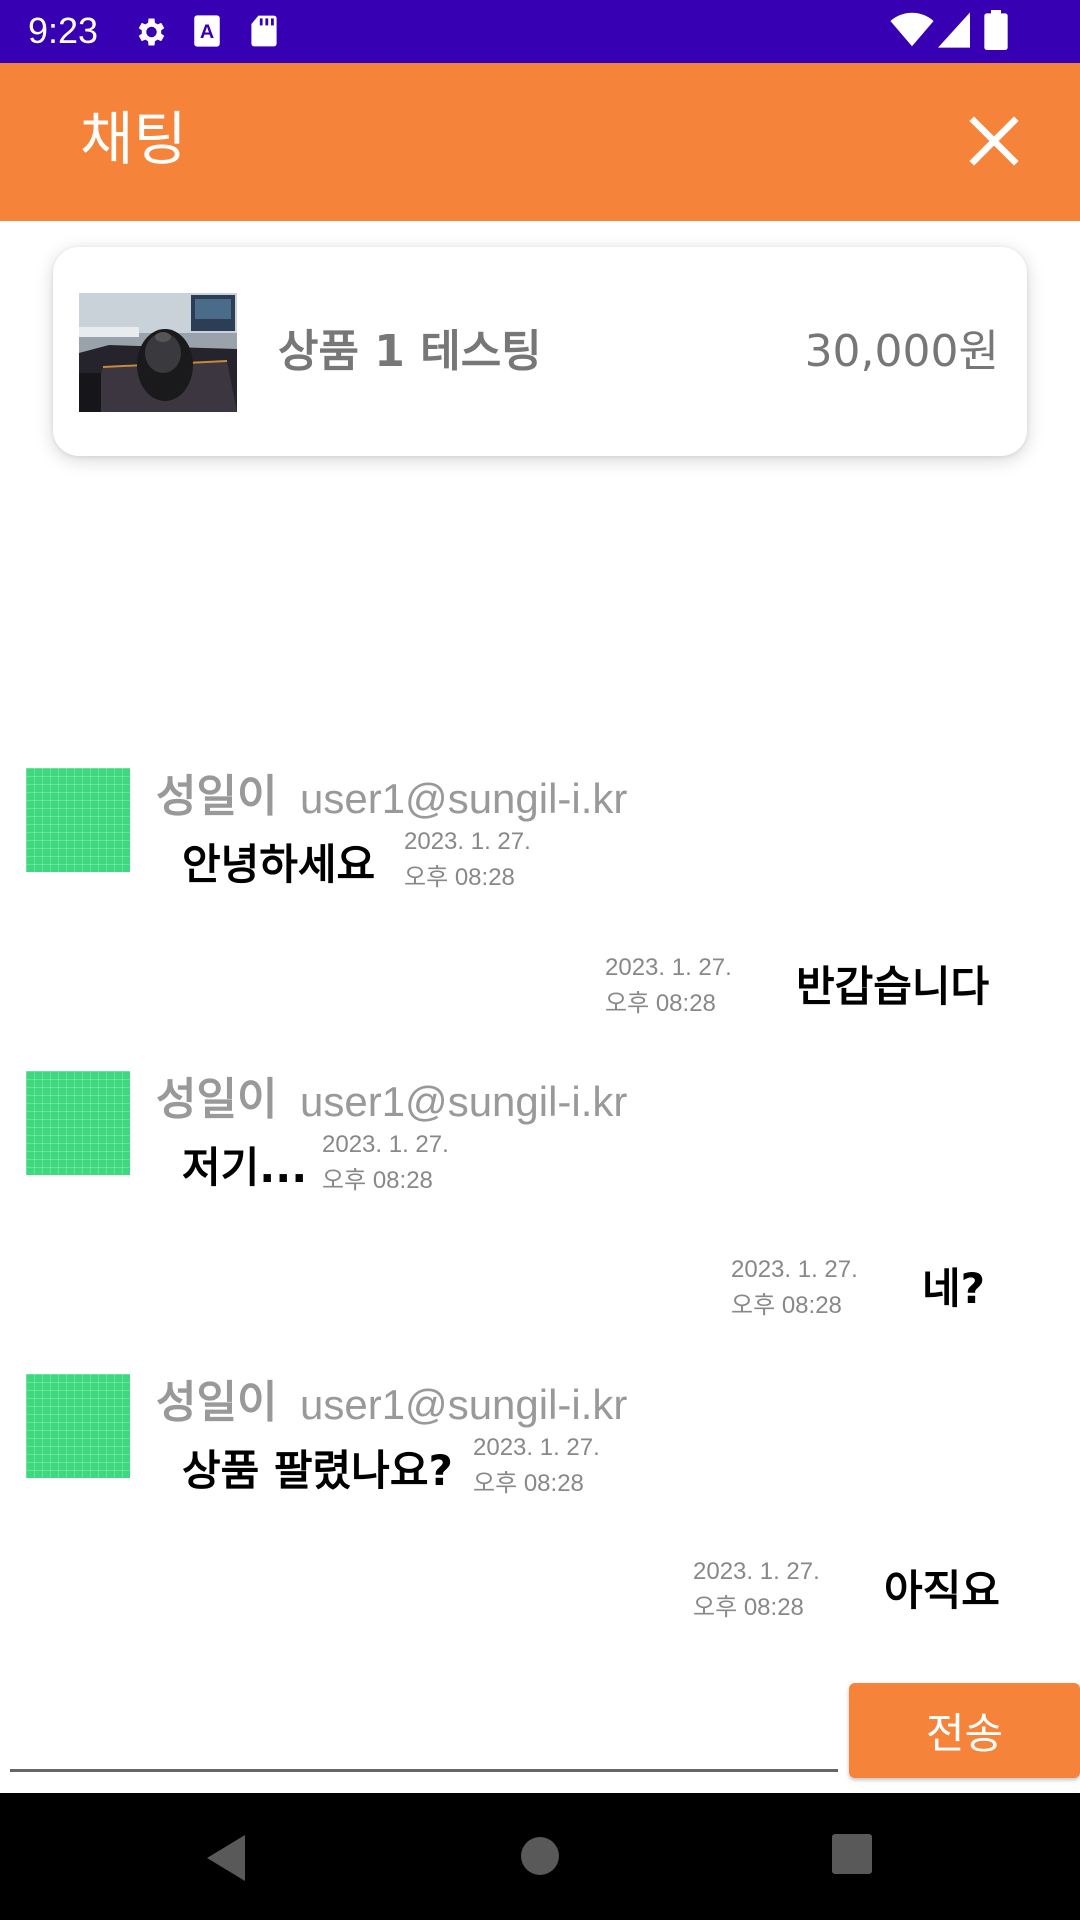 Image resolution: width=1080 pixels, height=1920 pixels. I want to click on status-bar: 9:23 A, so click(540, 31).